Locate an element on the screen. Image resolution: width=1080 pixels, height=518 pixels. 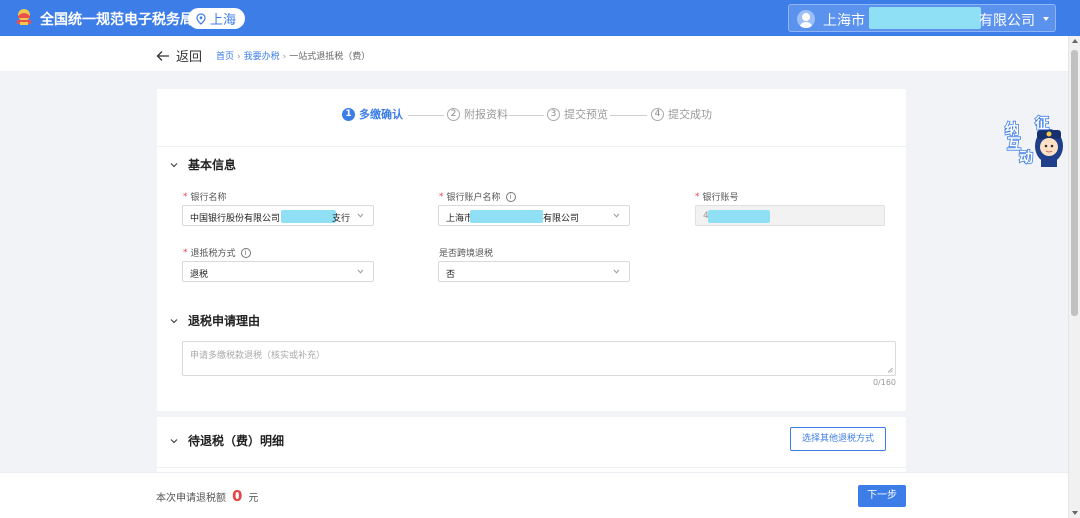
company-name-prefix: 上海市 is located at coordinates (844, 21).